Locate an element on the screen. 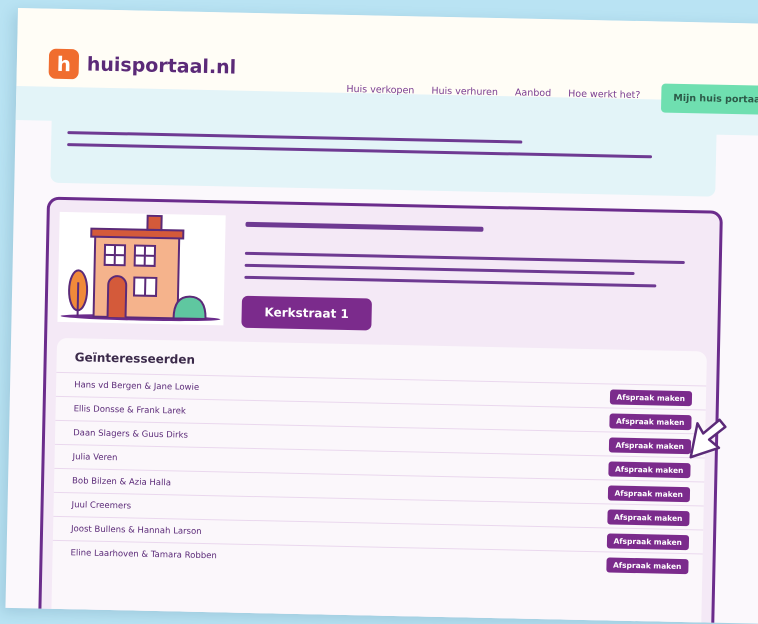 Image resolution: width=758 pixels, height=624 pixels. house-illustration is located at coordinates (141, 268).